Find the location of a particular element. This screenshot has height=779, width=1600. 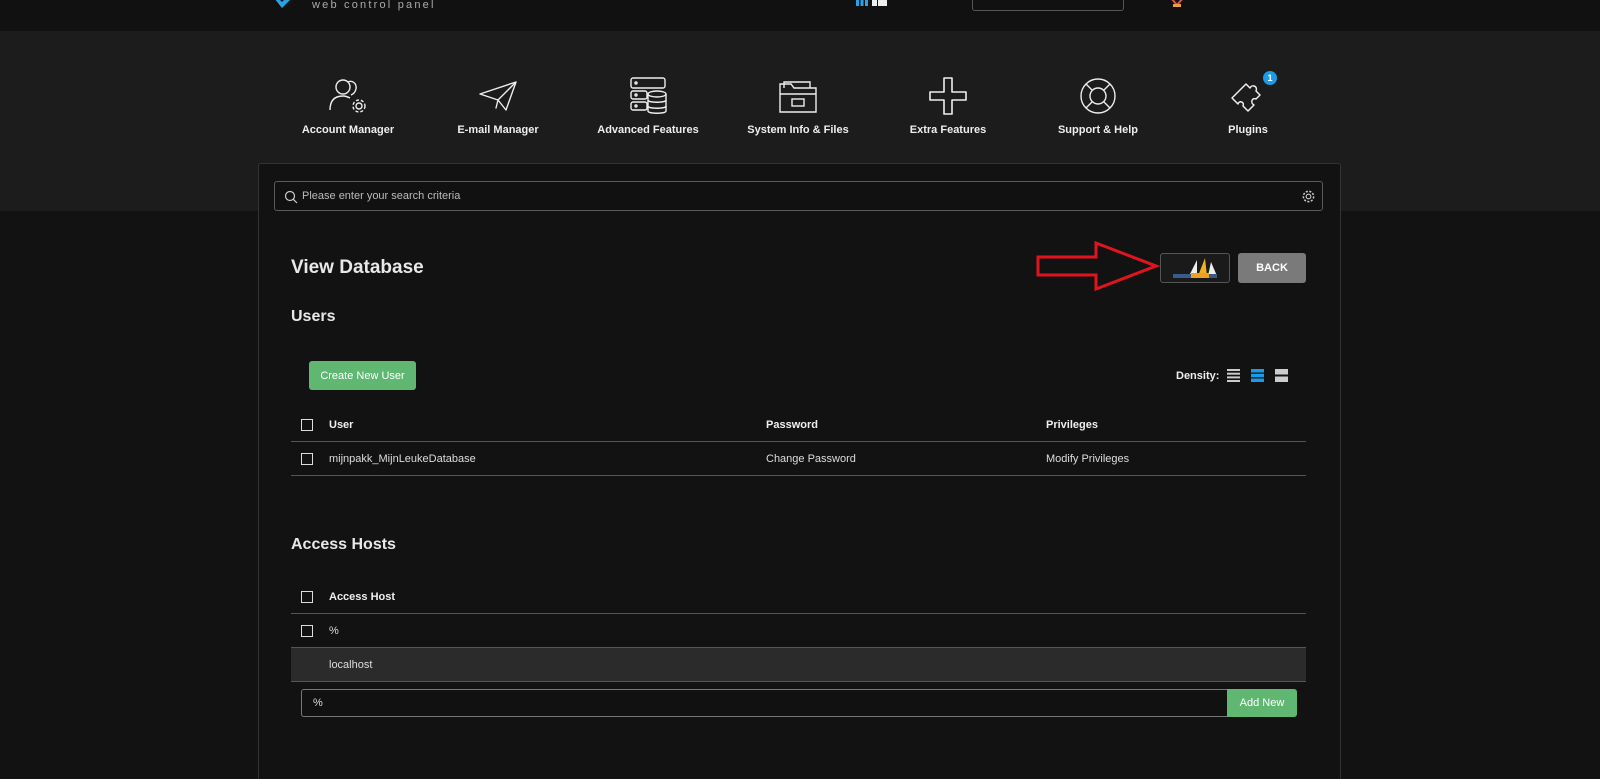

new-access-host-input is located at coordinates (764, 703).